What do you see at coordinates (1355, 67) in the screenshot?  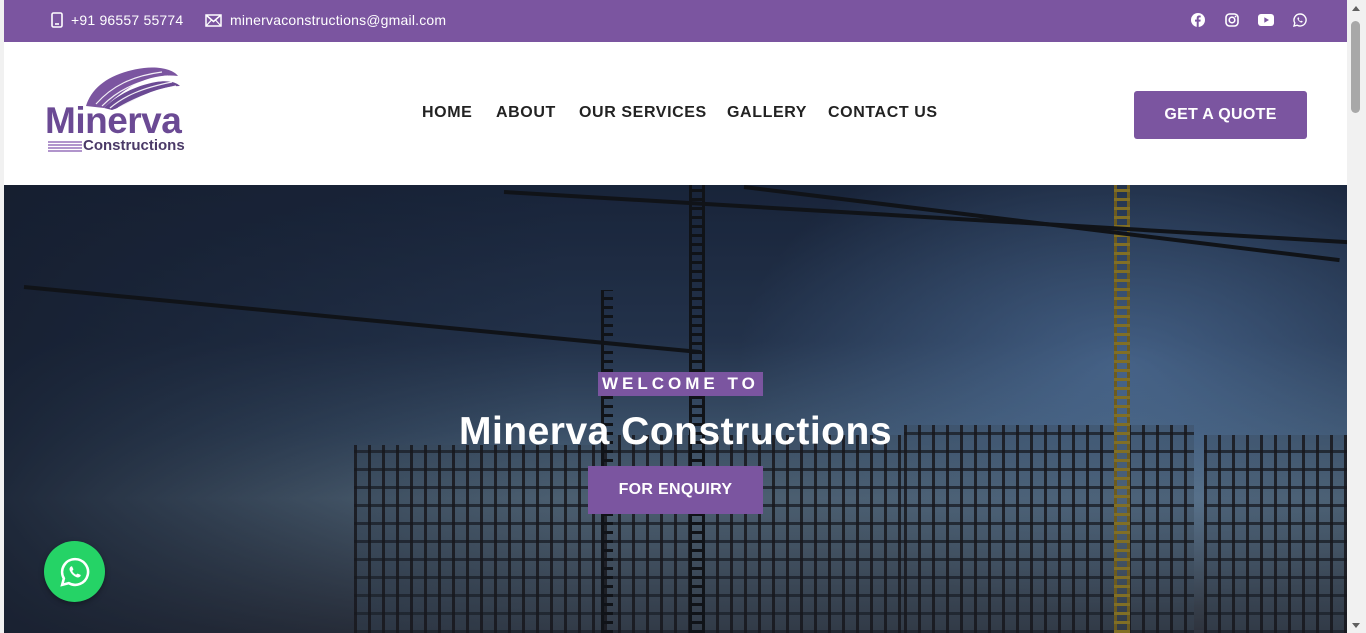 I see `scrollbar-thumb` at bounding box center [1355, 67].